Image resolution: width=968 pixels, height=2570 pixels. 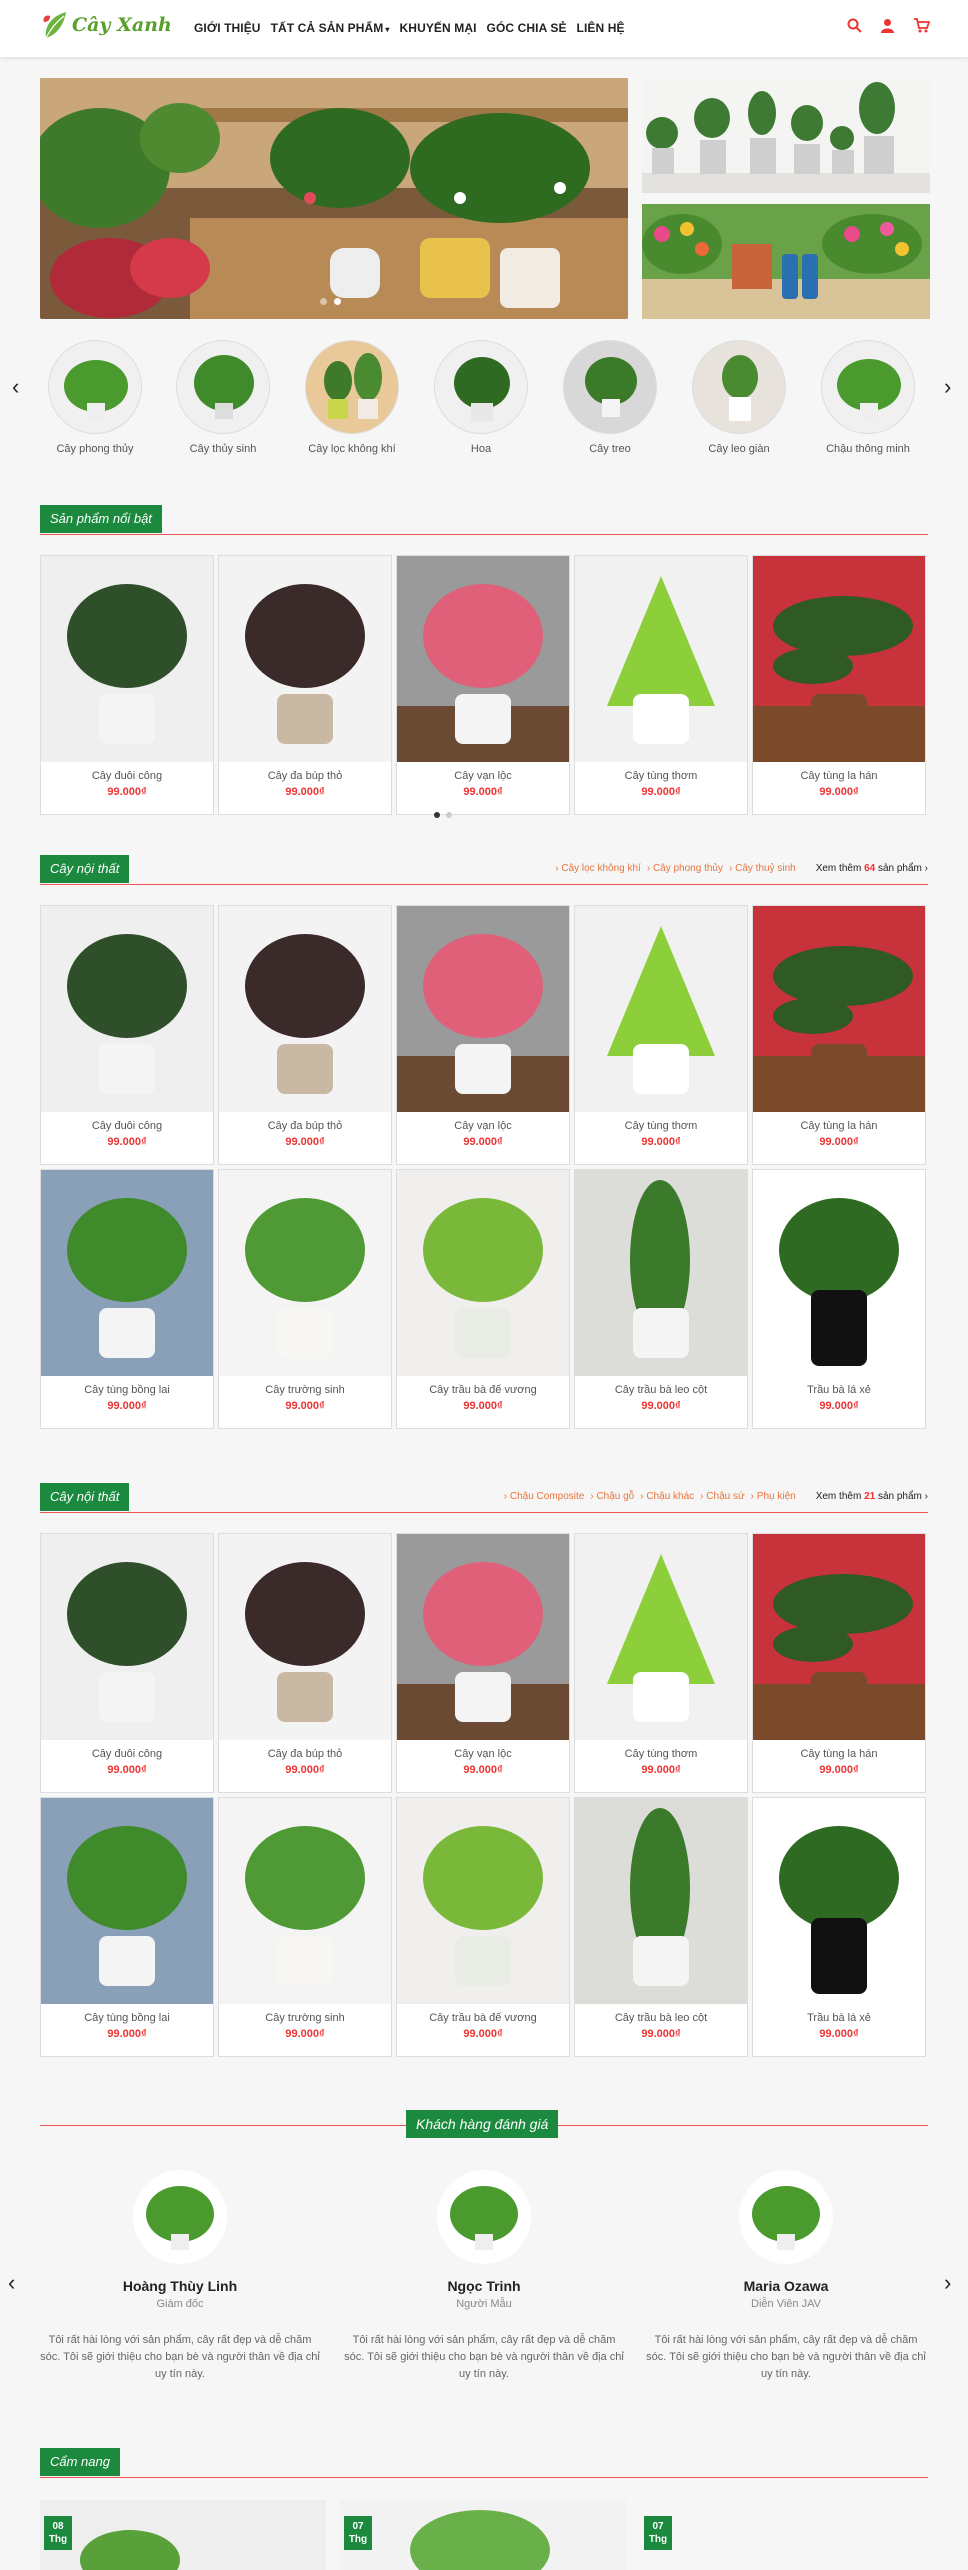 What do you see at coordinates (872, 868) in the screenshot?
I see `see-more-link: Xem thêm 64 sản phẩm ›` at bounding box center [872, 868].